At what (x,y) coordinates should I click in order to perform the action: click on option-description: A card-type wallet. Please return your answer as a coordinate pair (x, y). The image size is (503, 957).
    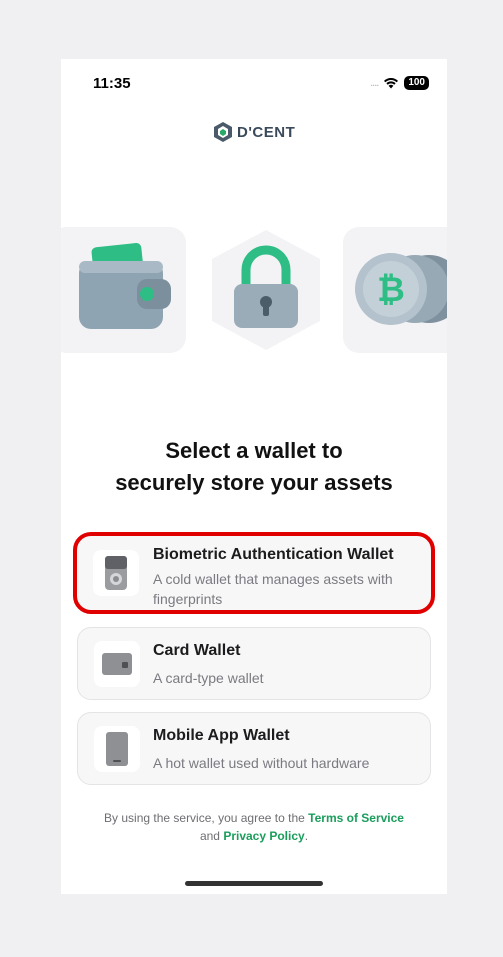
    Looking at the image, I should click on (208, 678).